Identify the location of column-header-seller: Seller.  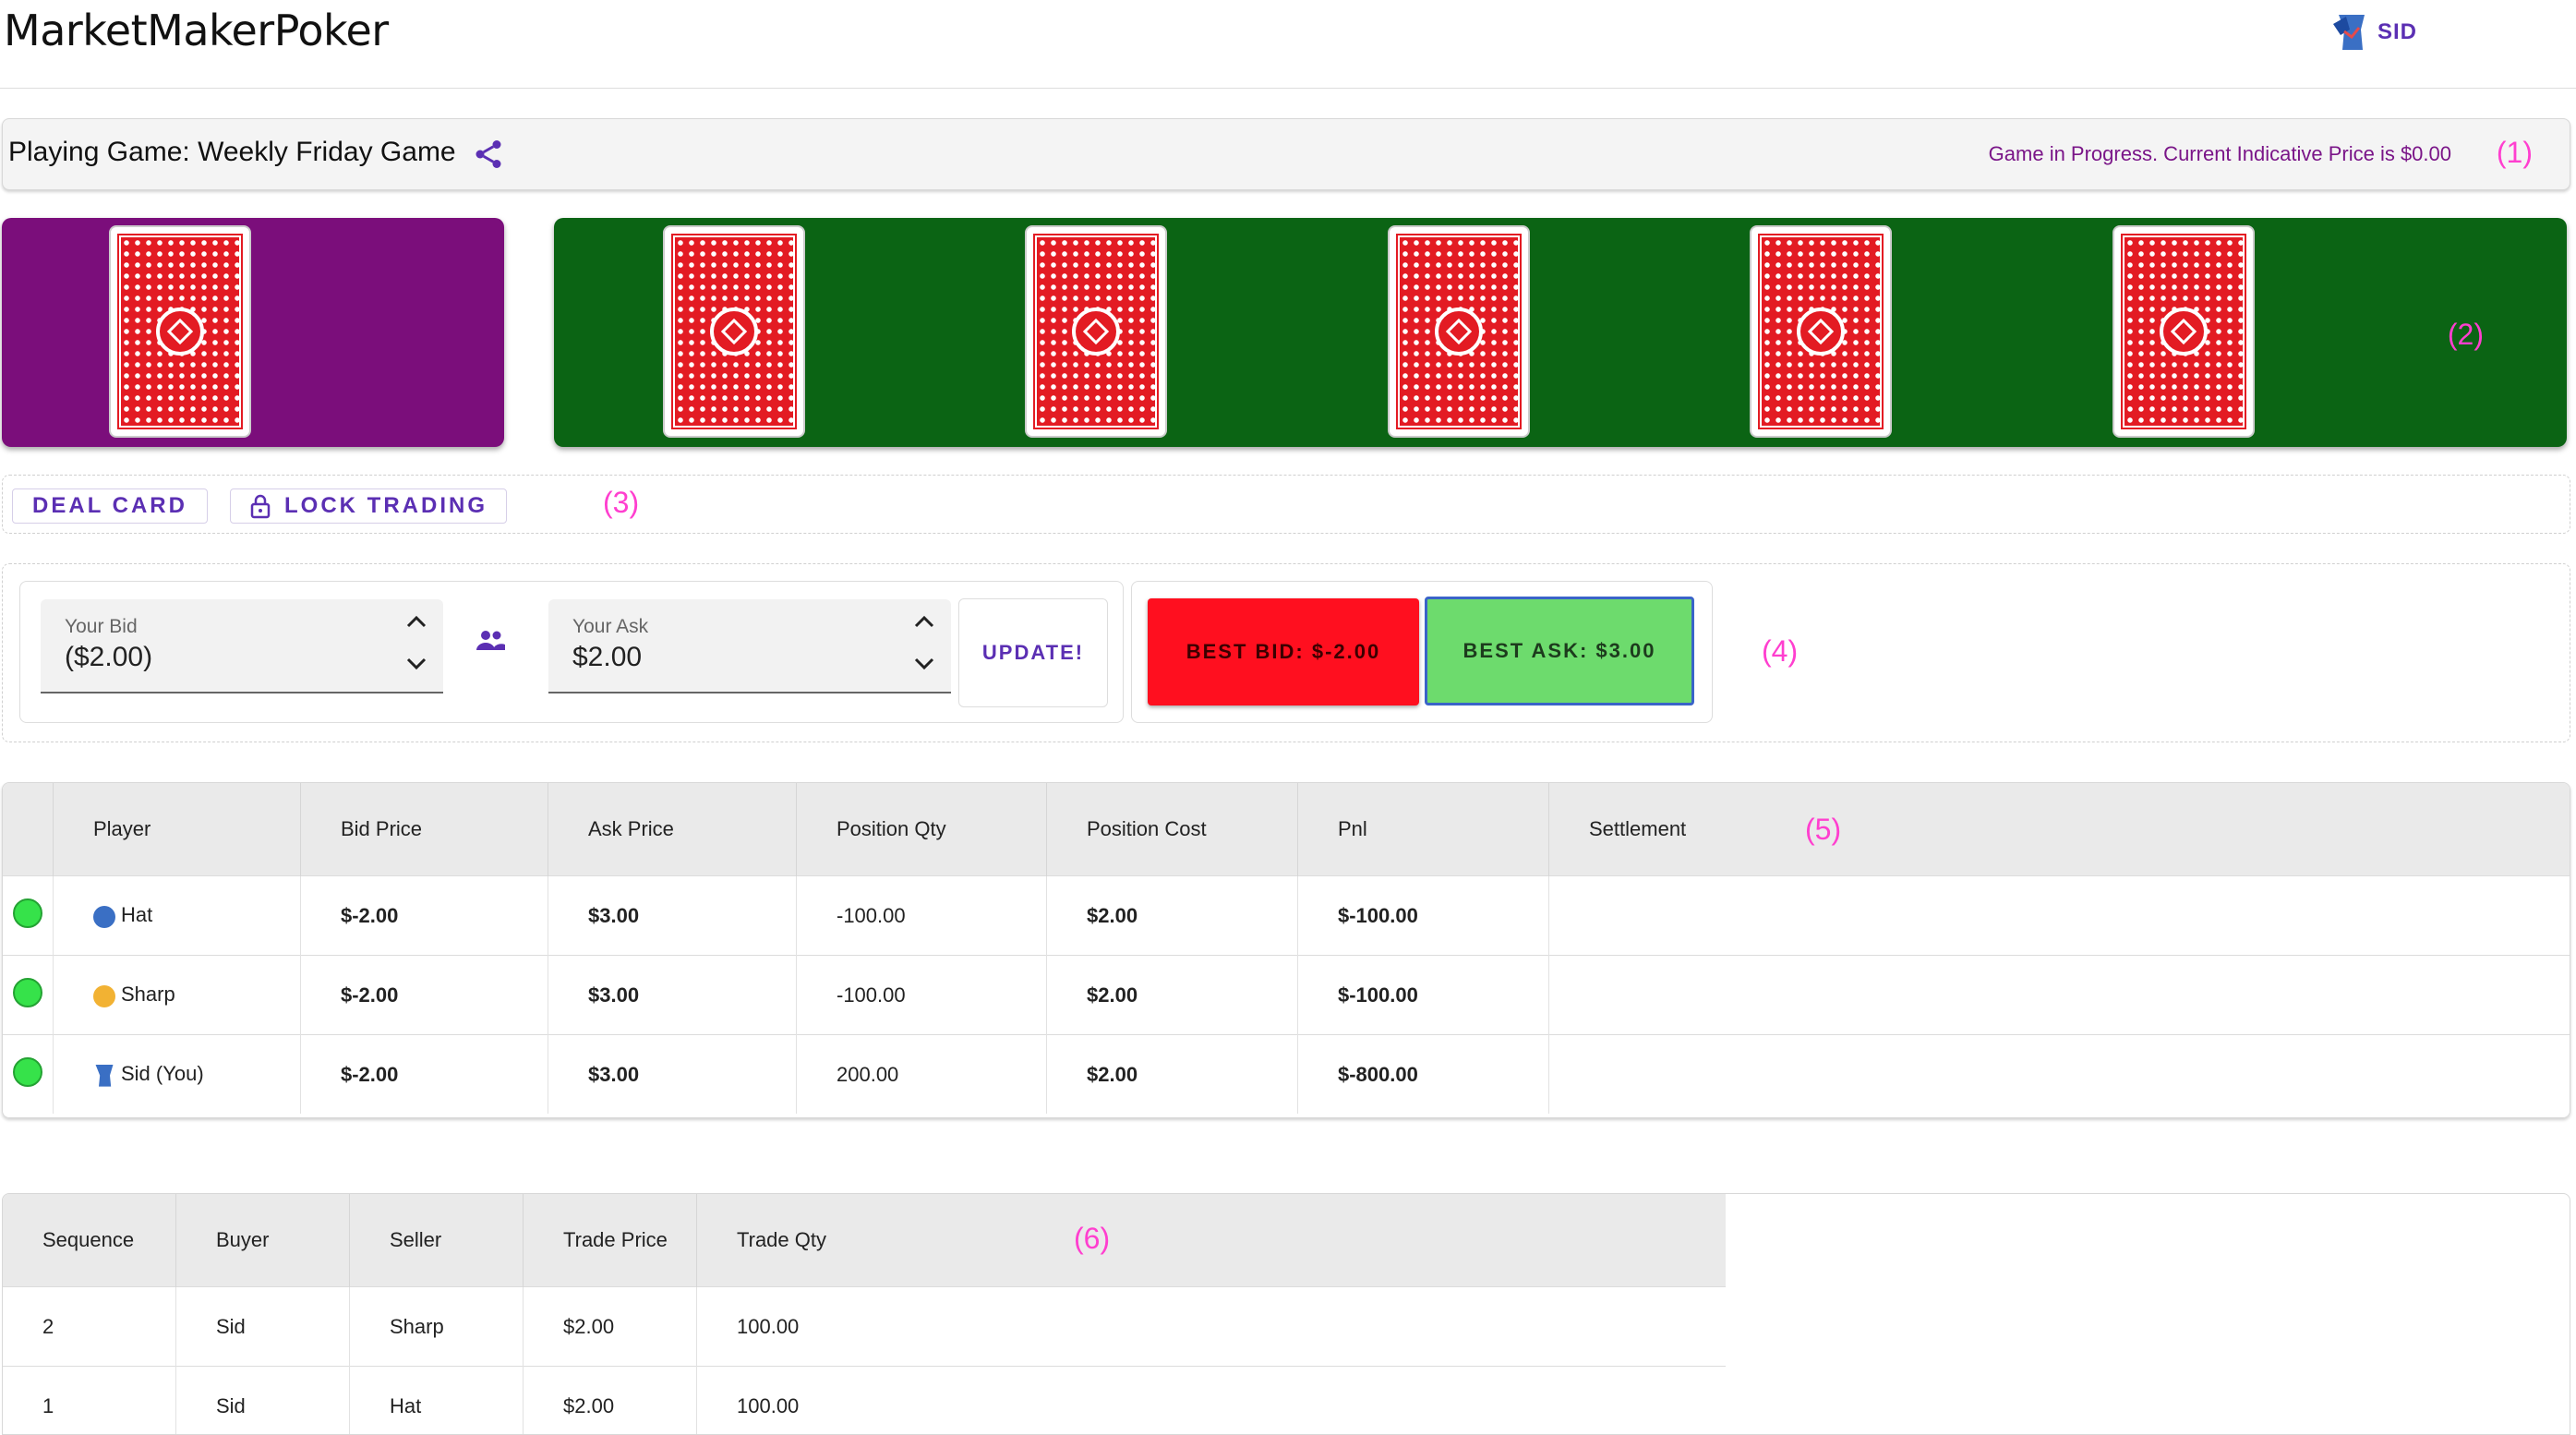
(437, 1241).